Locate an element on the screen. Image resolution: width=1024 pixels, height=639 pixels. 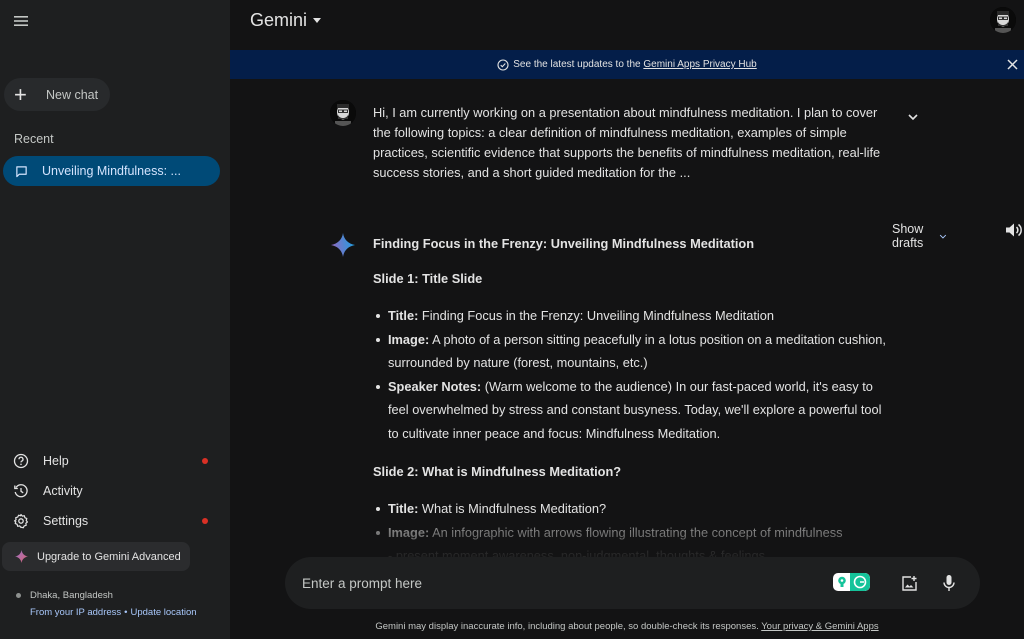
hamburger-menu-icon is located at coordinates (21, 21).